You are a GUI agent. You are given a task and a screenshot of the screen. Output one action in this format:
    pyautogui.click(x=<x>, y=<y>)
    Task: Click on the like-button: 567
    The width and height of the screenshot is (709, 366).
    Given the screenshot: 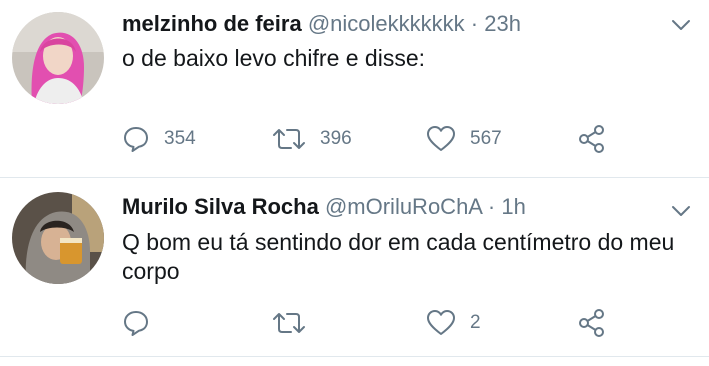 What is the action you would take?
    pyautogui.click(x=464, y=139)
    